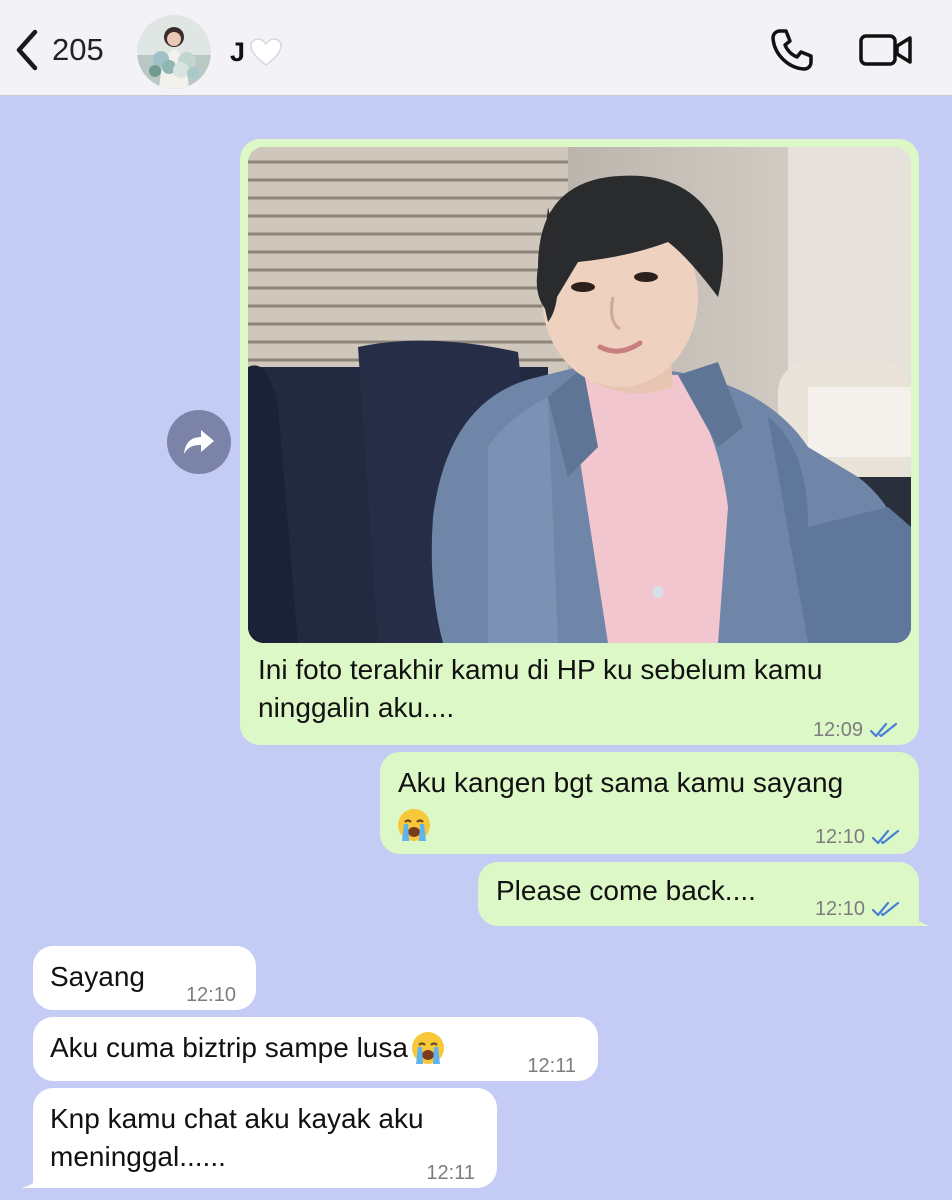 The image size is (952, 1200). I want to click on white-heart-icon, so click(266, 52).